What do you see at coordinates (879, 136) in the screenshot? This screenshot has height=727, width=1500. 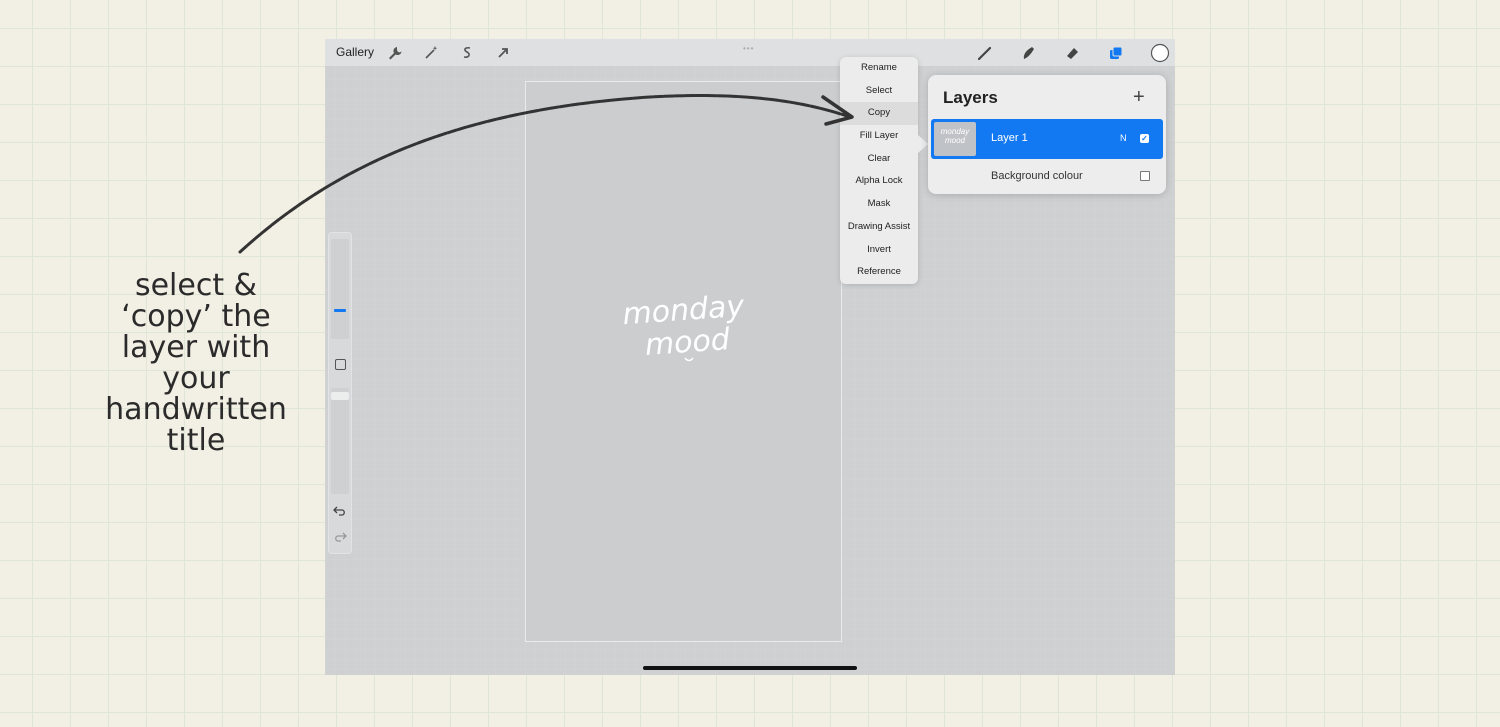 I see `menu-item-fill-layer: Fill Layer` at bounding box center [879, 136].